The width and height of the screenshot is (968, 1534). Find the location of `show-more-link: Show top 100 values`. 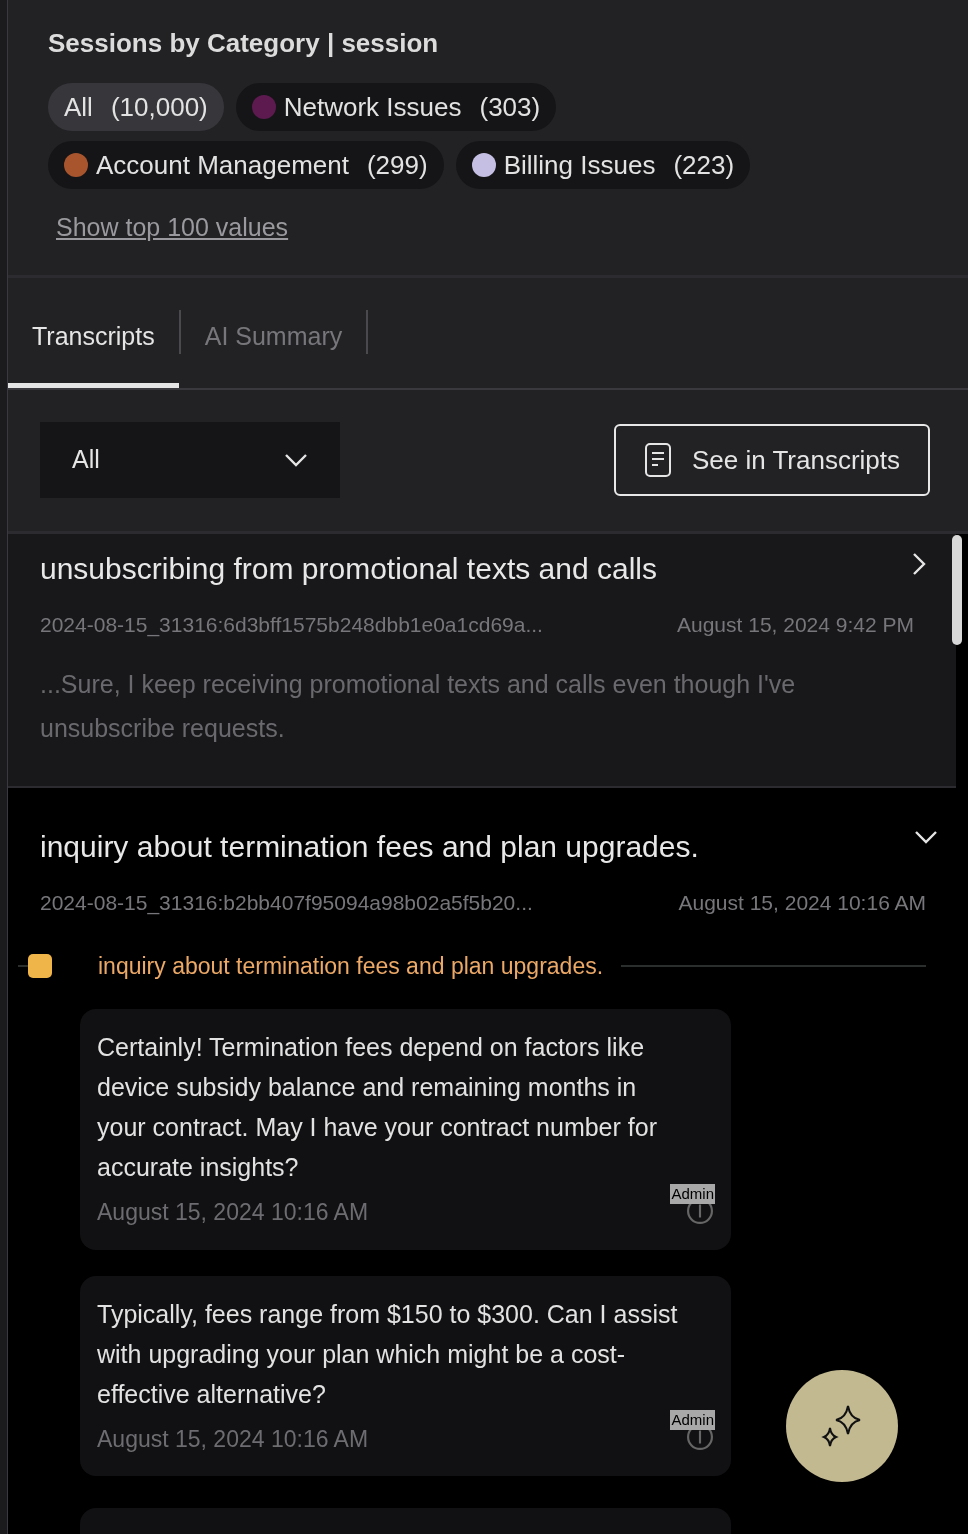

show-more-link: Show top 100 values is located at coordinates (172, 227).